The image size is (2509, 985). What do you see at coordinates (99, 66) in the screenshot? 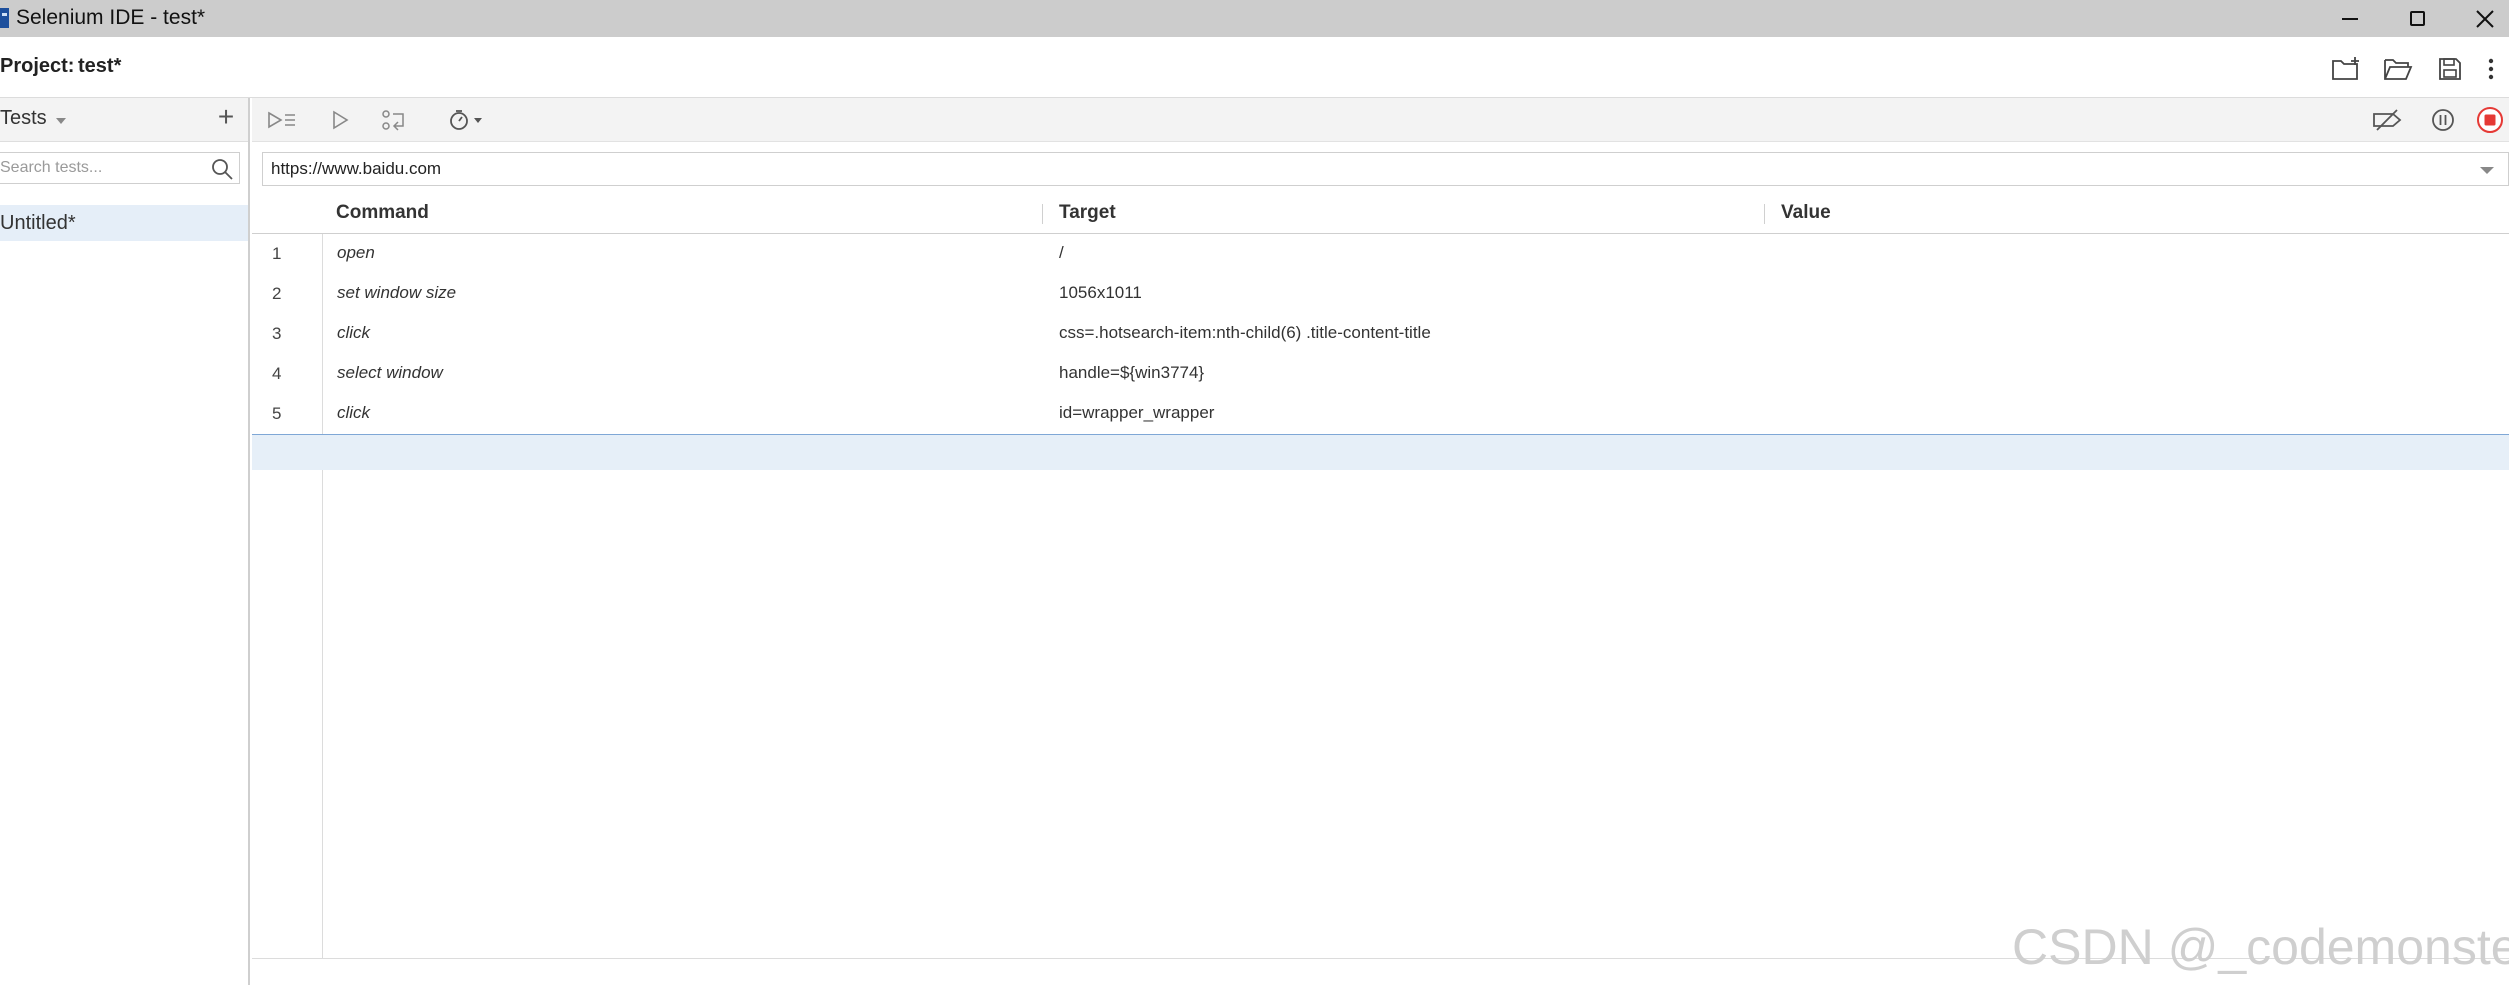
I see `project-name: test*` at bounding box center [99, 66].